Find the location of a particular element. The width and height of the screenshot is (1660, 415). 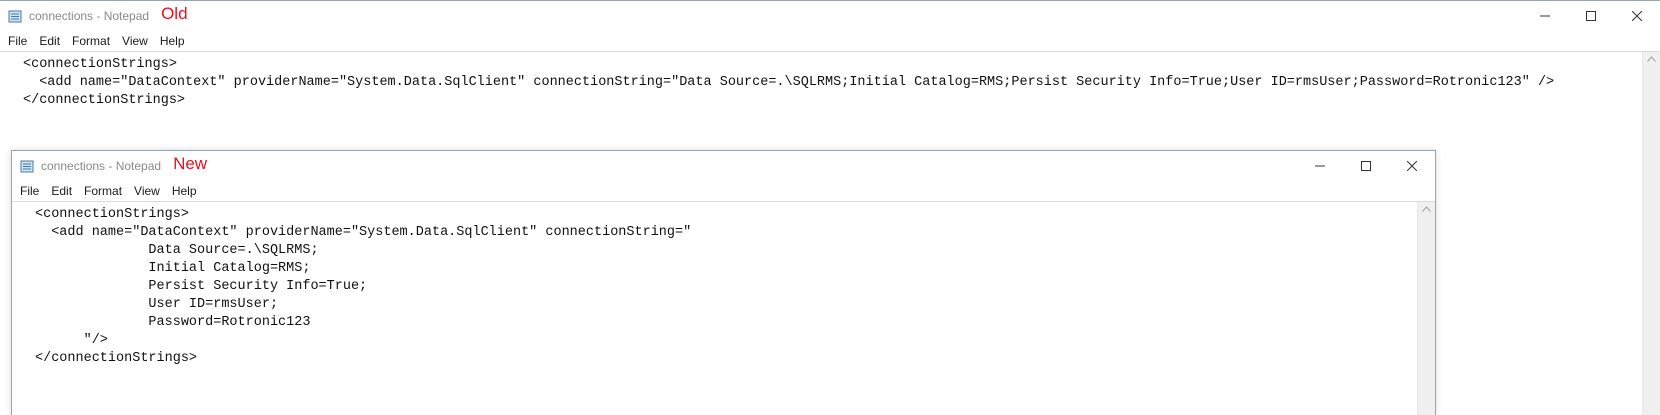

new-line-4: Initial Catalog=RMS; is located at coordinates (173, 268).